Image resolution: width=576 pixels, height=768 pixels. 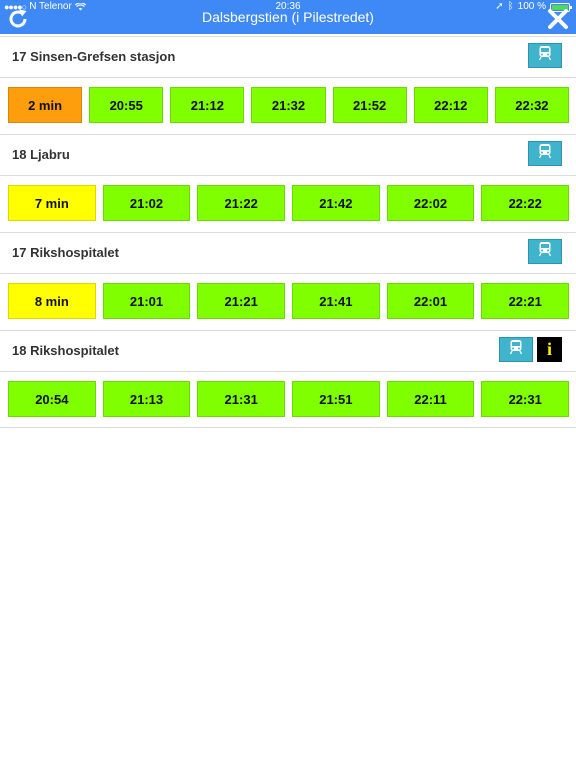 I want to click on page-title: Dalsbergstien (i Pilestredet), so click(x=288, y=17).